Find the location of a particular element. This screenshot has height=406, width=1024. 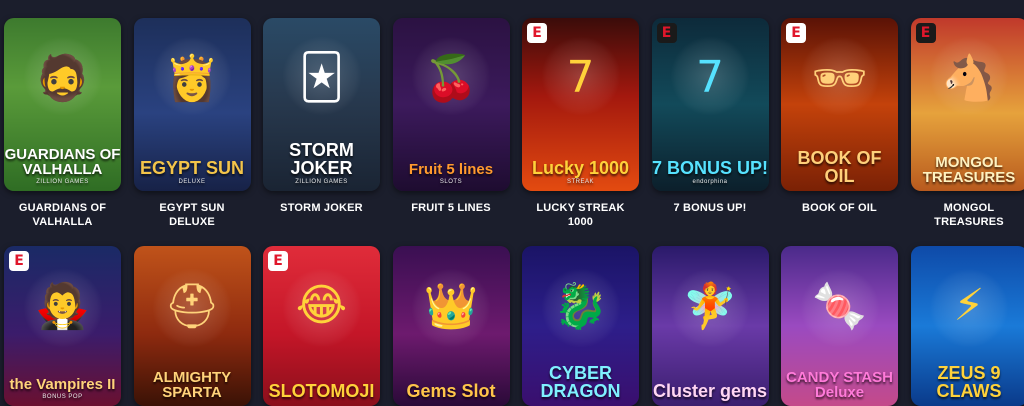

game-logo-title: MONGOL TREASURES is located at coordinates (969, 170).